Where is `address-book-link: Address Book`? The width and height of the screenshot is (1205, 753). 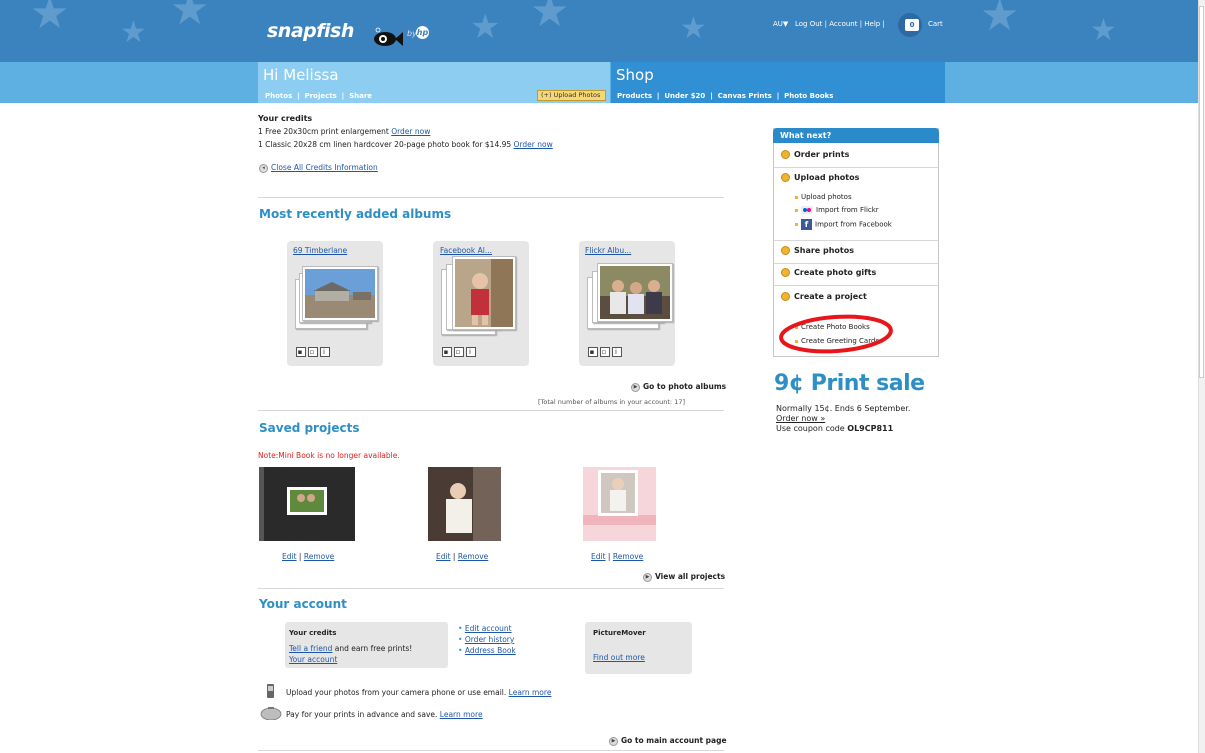 address-book-link: Address Book is located at coordinates (490, 650).